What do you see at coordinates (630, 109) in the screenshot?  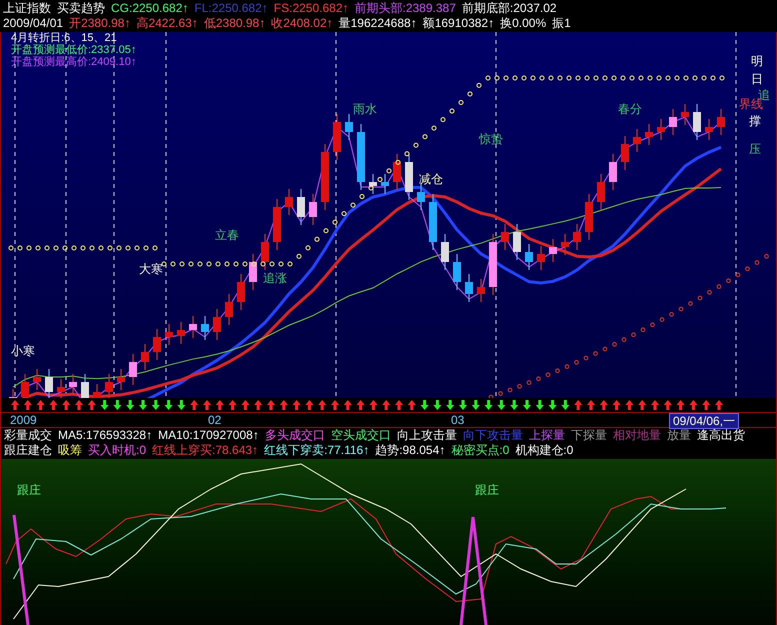 I see `chart-label: 春分` at bounding box center [630, 109].